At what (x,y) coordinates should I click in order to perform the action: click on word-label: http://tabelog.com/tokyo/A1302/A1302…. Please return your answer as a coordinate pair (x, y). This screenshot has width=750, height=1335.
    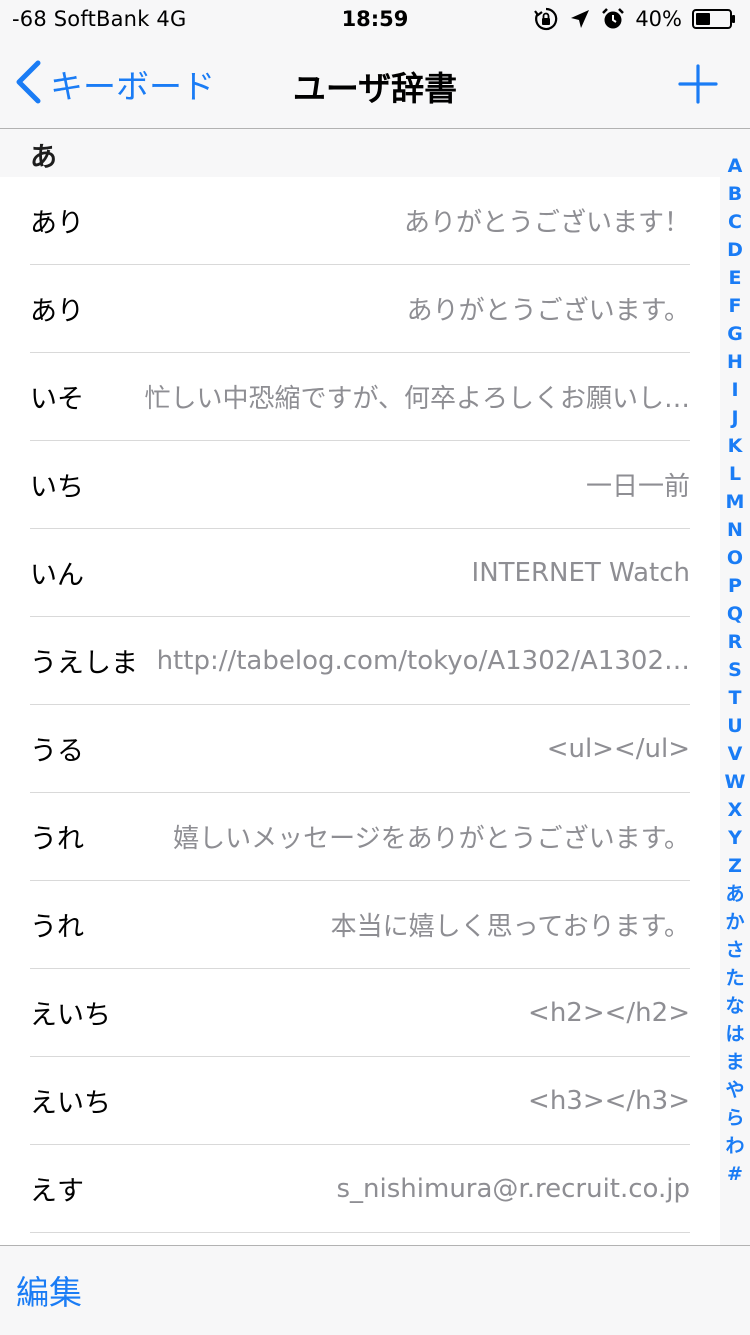
    Looking at the image, I should click on (423, 660).